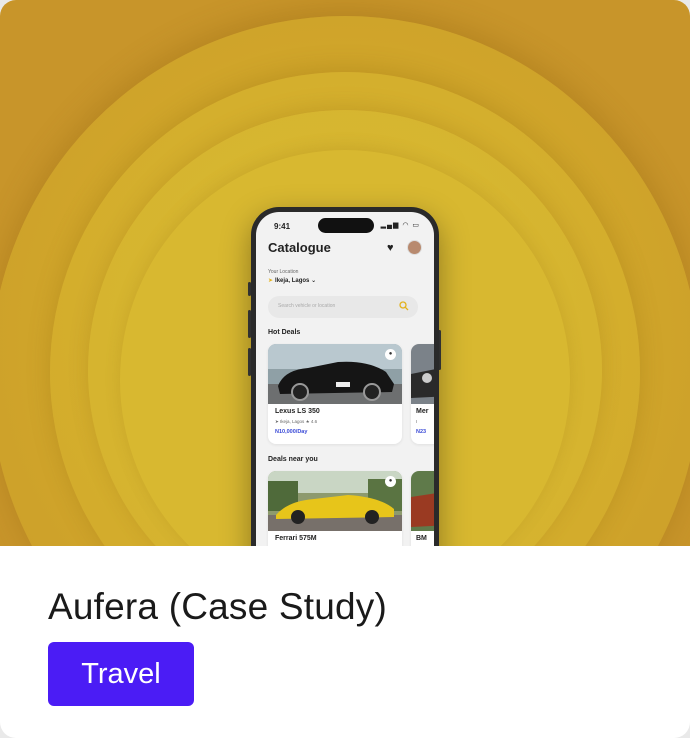  Describe the element at coordinates (414, 247) in the screenshot. I see `avatar` at that location.